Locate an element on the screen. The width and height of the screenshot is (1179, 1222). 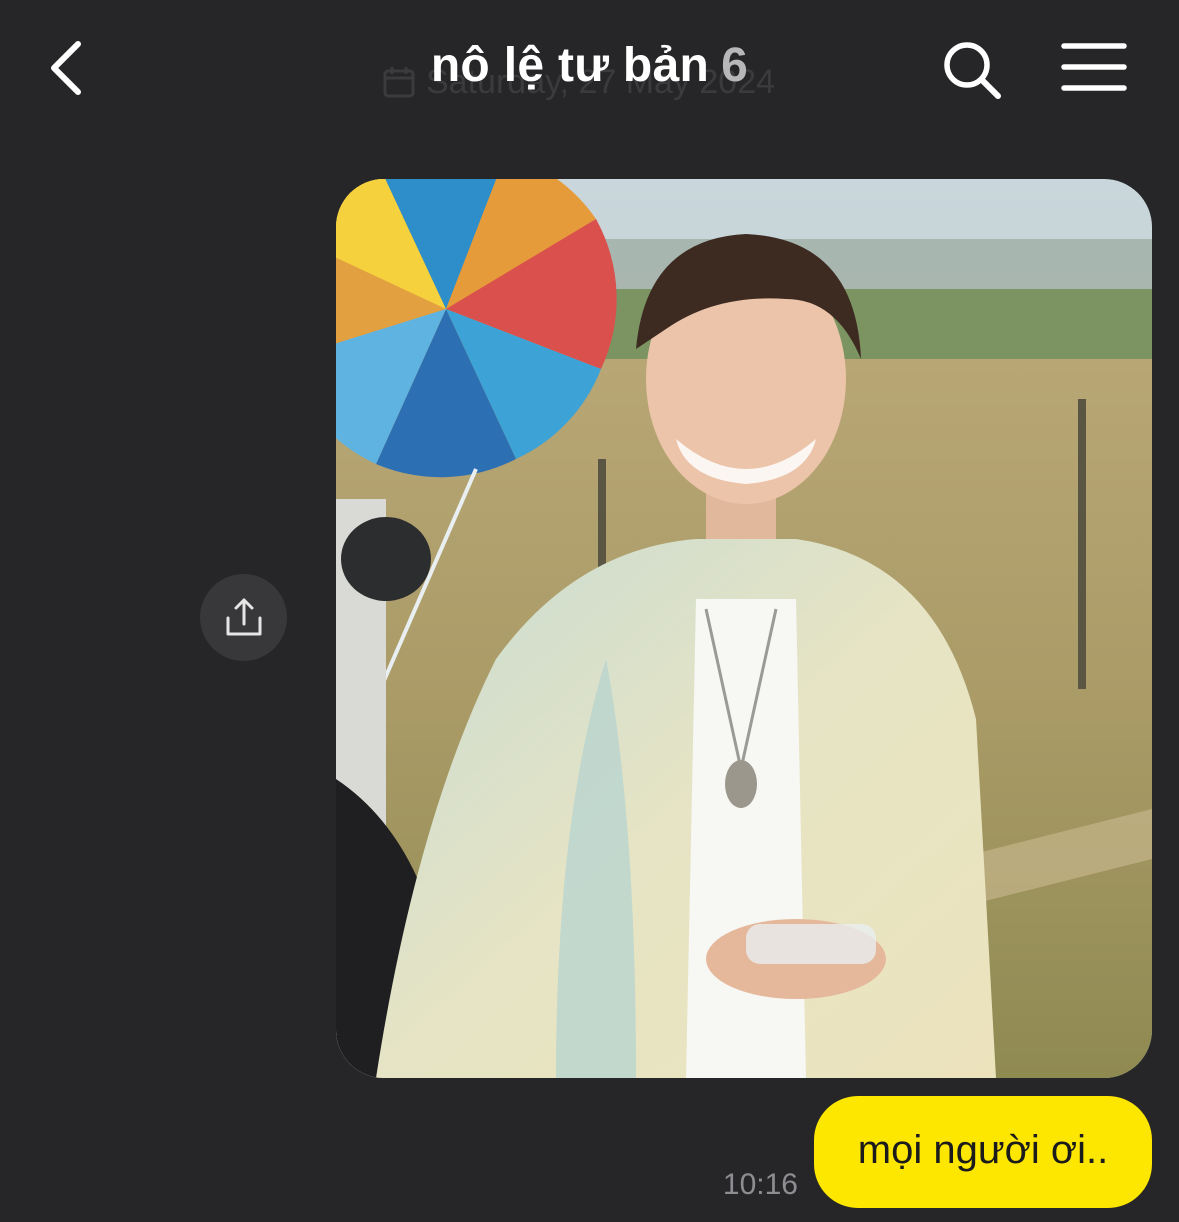
member-count: 6 is located at coordinates (735, 65).